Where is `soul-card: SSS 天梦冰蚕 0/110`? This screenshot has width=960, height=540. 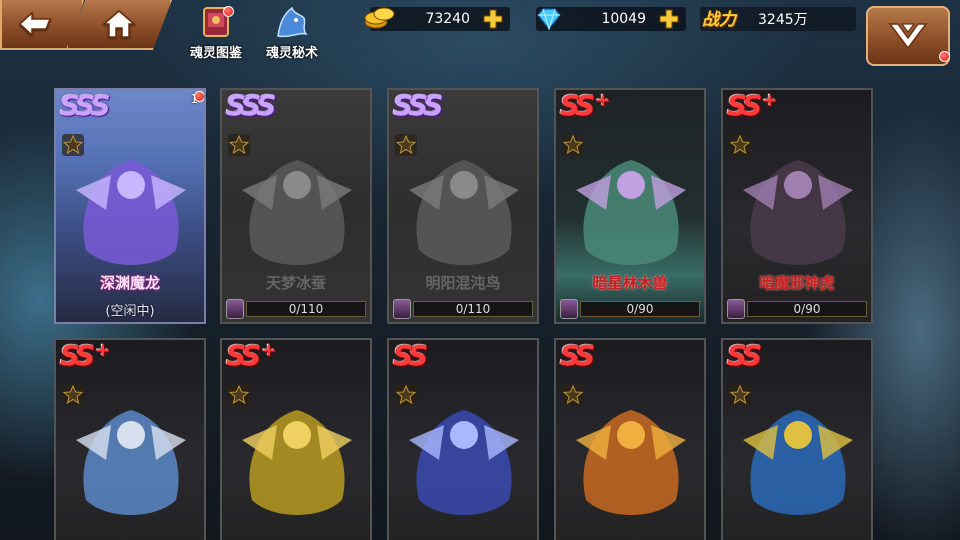
soul-card: SSS 天梦冰蚕 0/110 is located at coordinates (296, 206).